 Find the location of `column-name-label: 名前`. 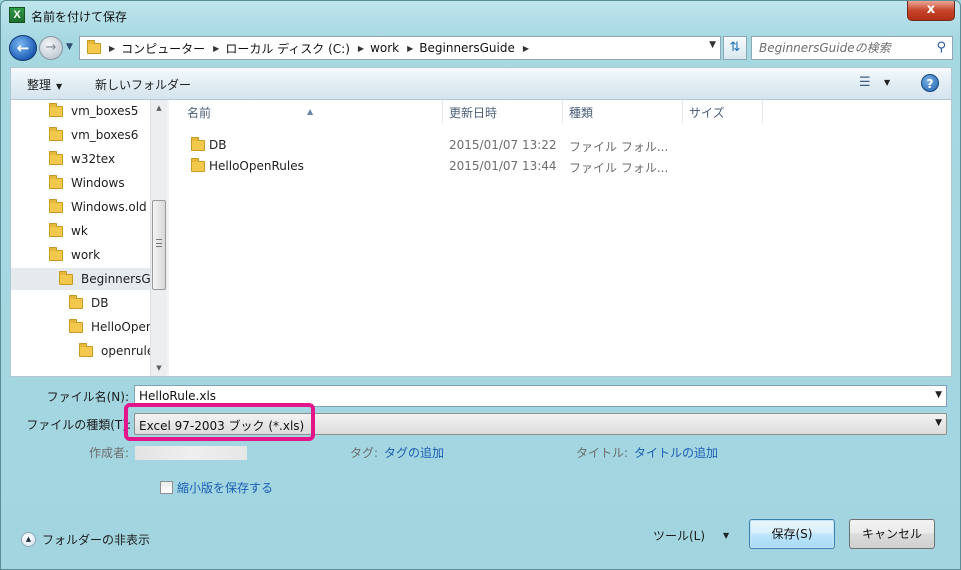

column-name-label: 名前 is located at coordinates (199, 113).